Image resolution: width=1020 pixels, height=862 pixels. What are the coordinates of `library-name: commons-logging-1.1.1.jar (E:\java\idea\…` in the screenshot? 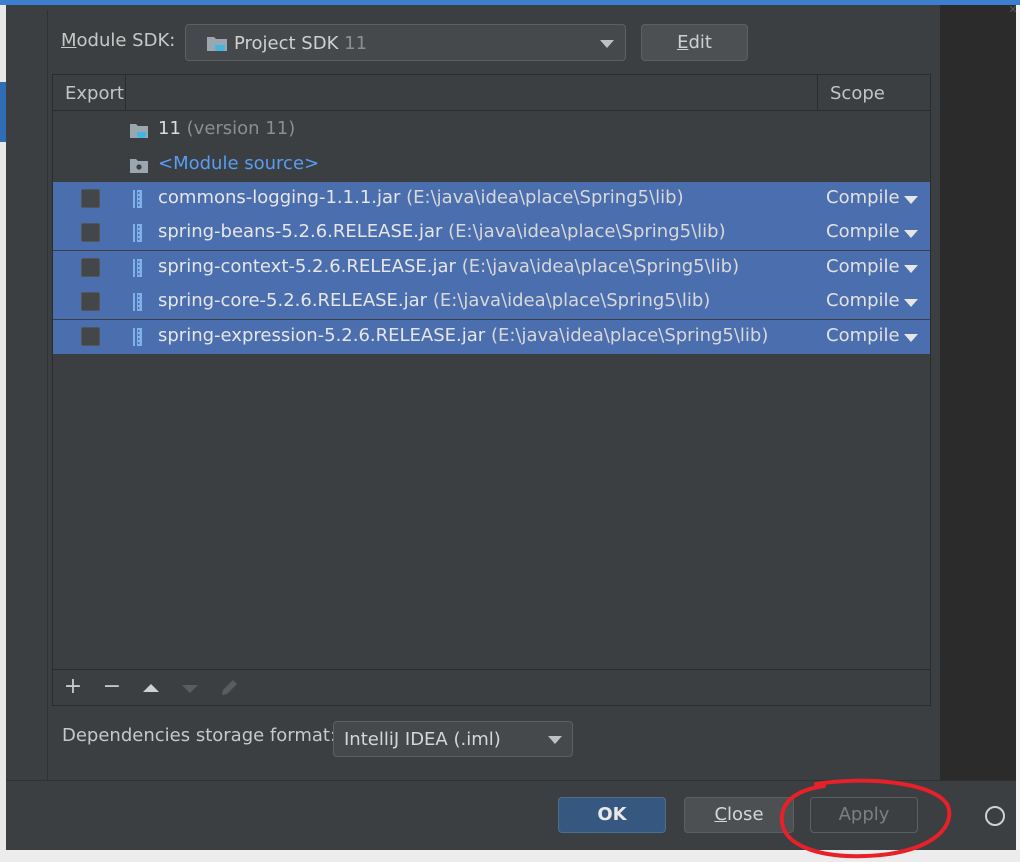 It's located at (421, 197).